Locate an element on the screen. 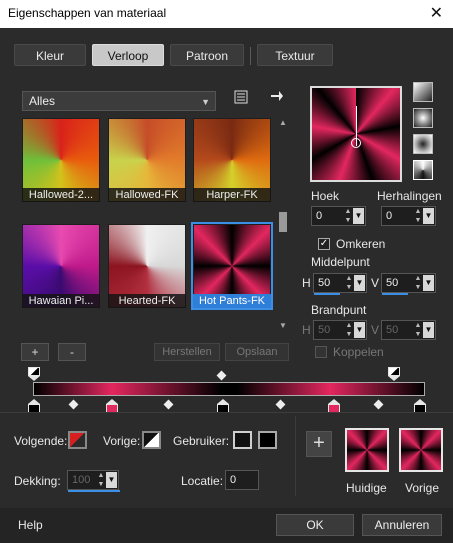 Image resolution: width=453 pixels, height=543 pixels. tab-bar: Kleur Verloop Patroon Textuur is located at coordinates (173, 55).